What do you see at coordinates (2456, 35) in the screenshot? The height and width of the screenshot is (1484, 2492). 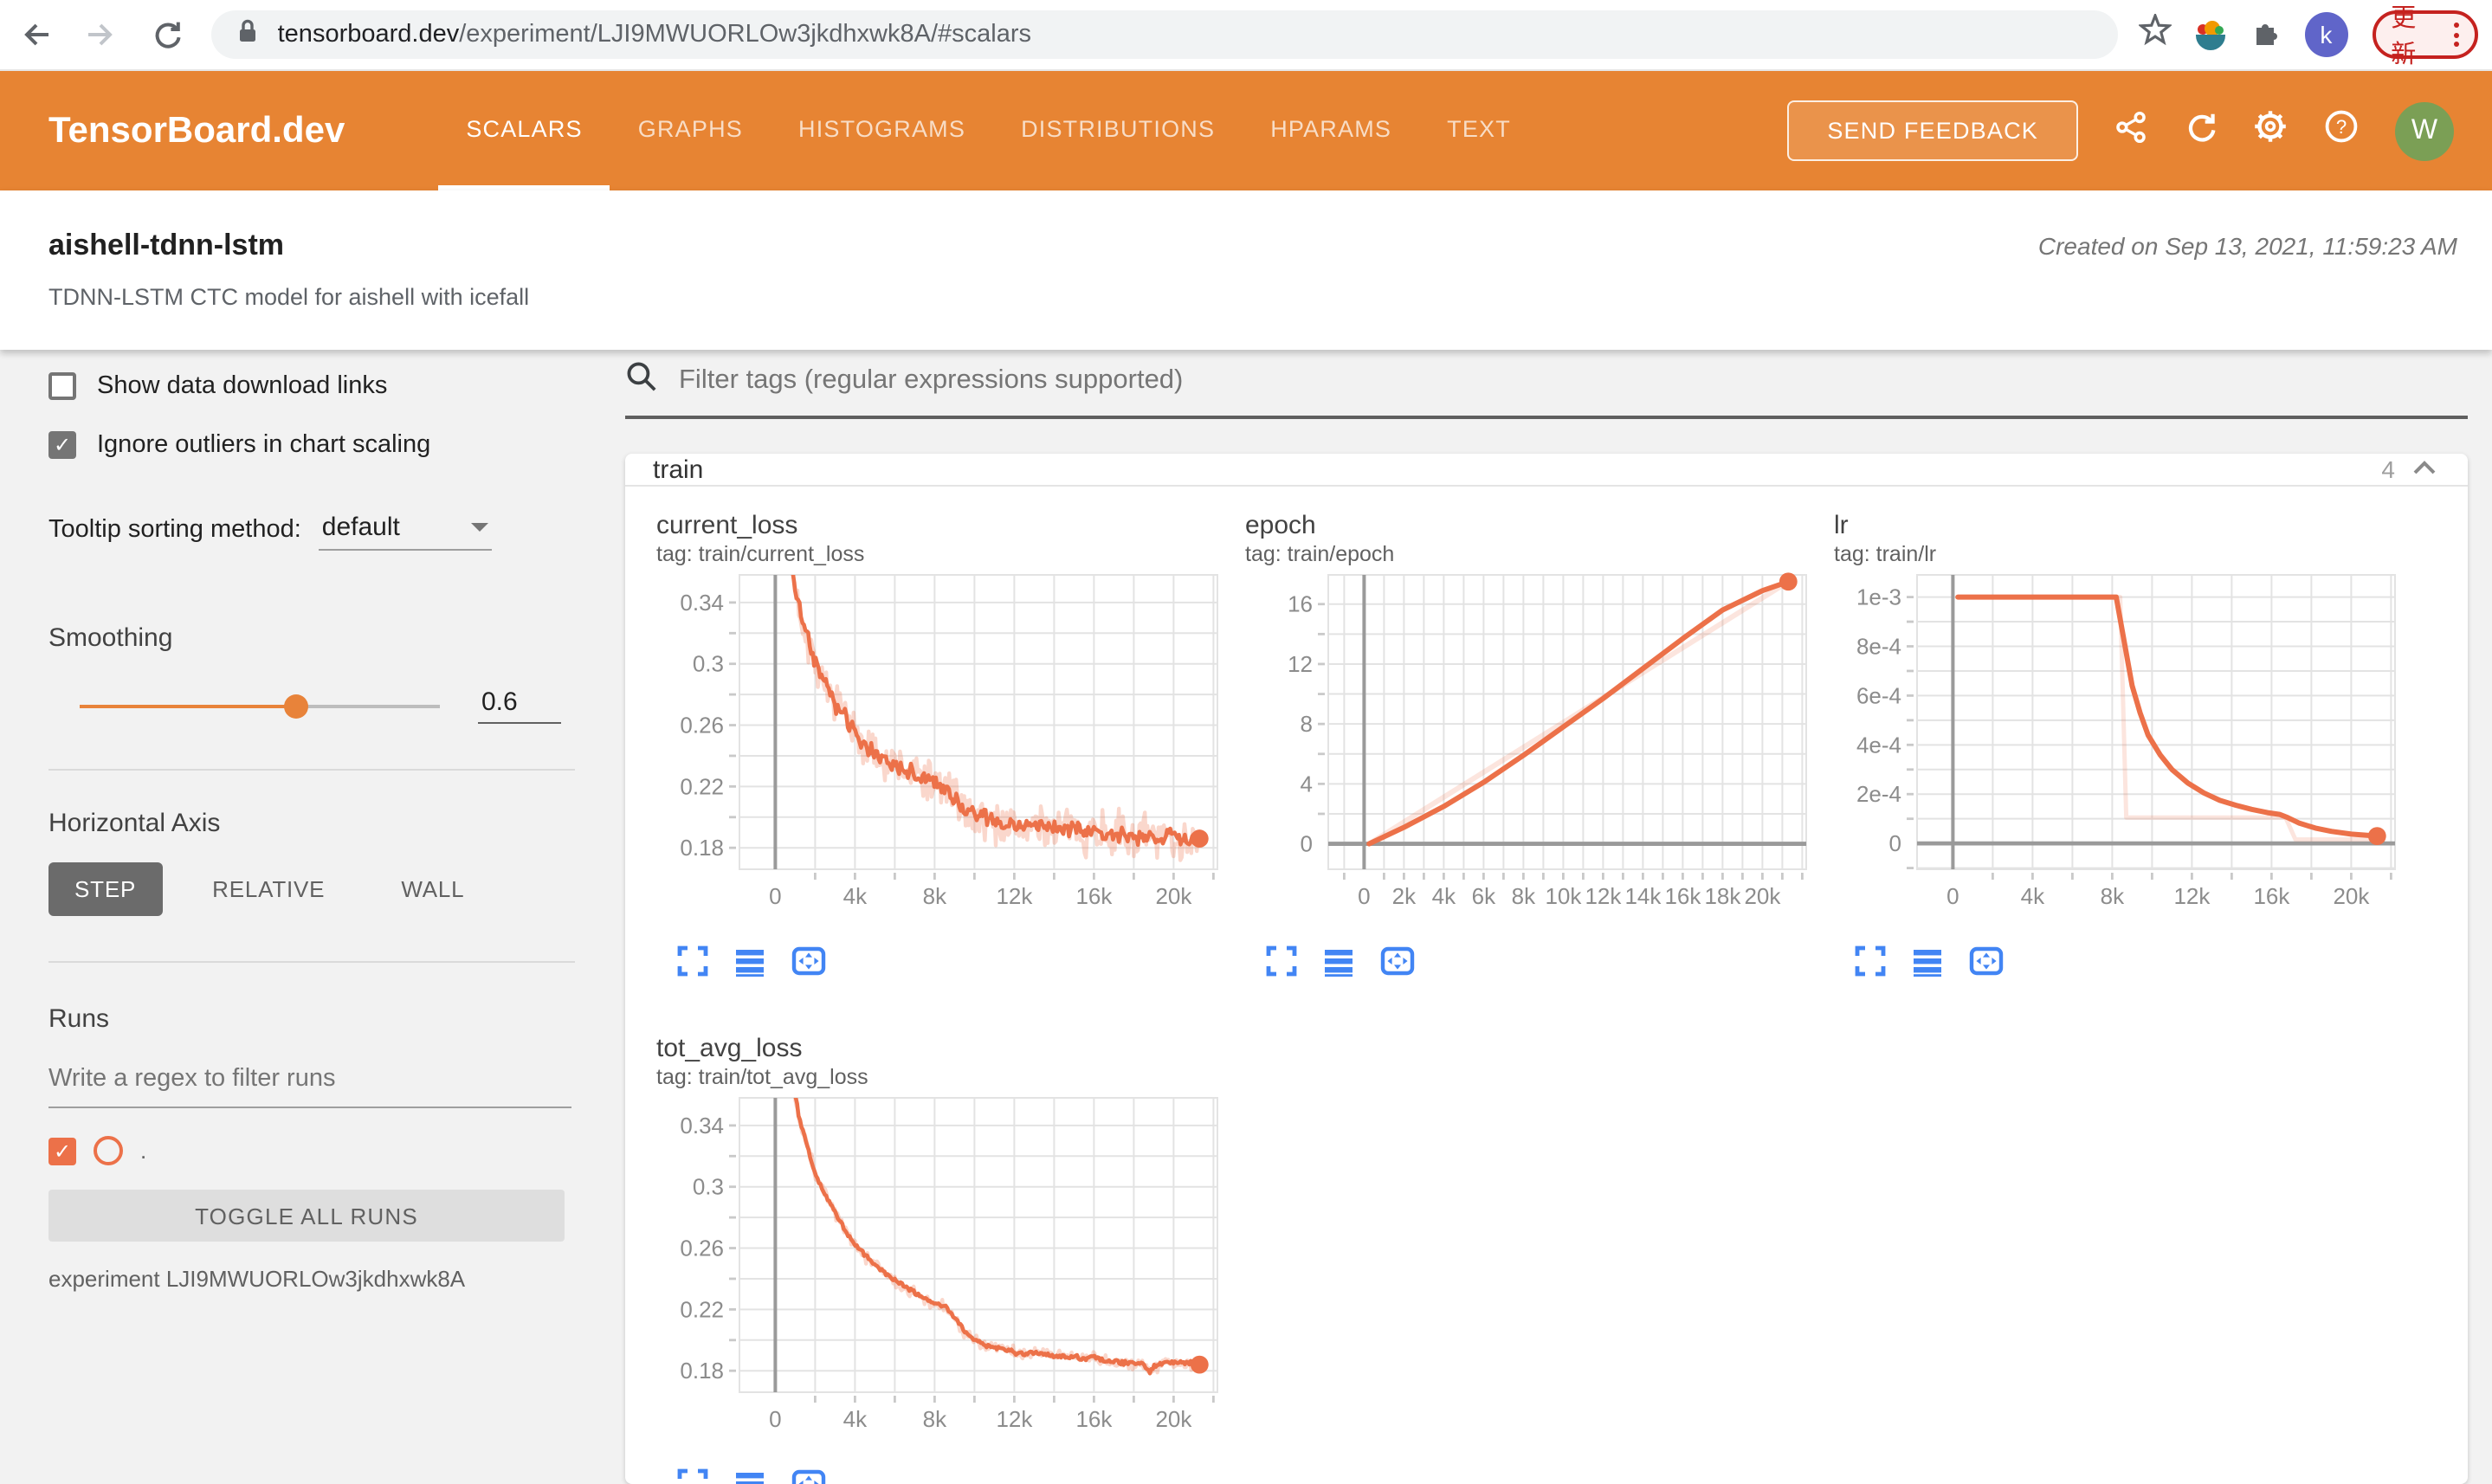 I see `browser-menu-icon` at bounding box center [2456, 35].